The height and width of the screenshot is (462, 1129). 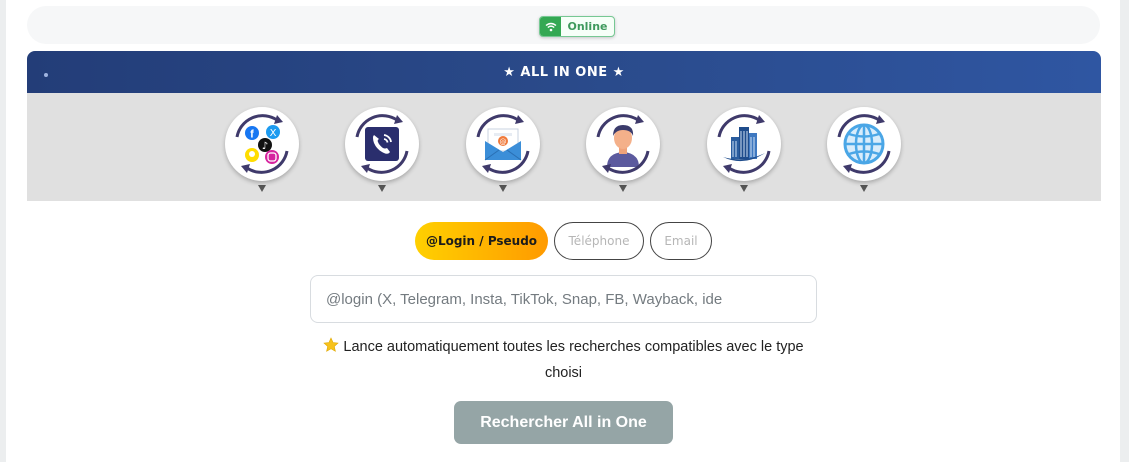 I want to click on status-label: Online, so click(x=587, y=26).